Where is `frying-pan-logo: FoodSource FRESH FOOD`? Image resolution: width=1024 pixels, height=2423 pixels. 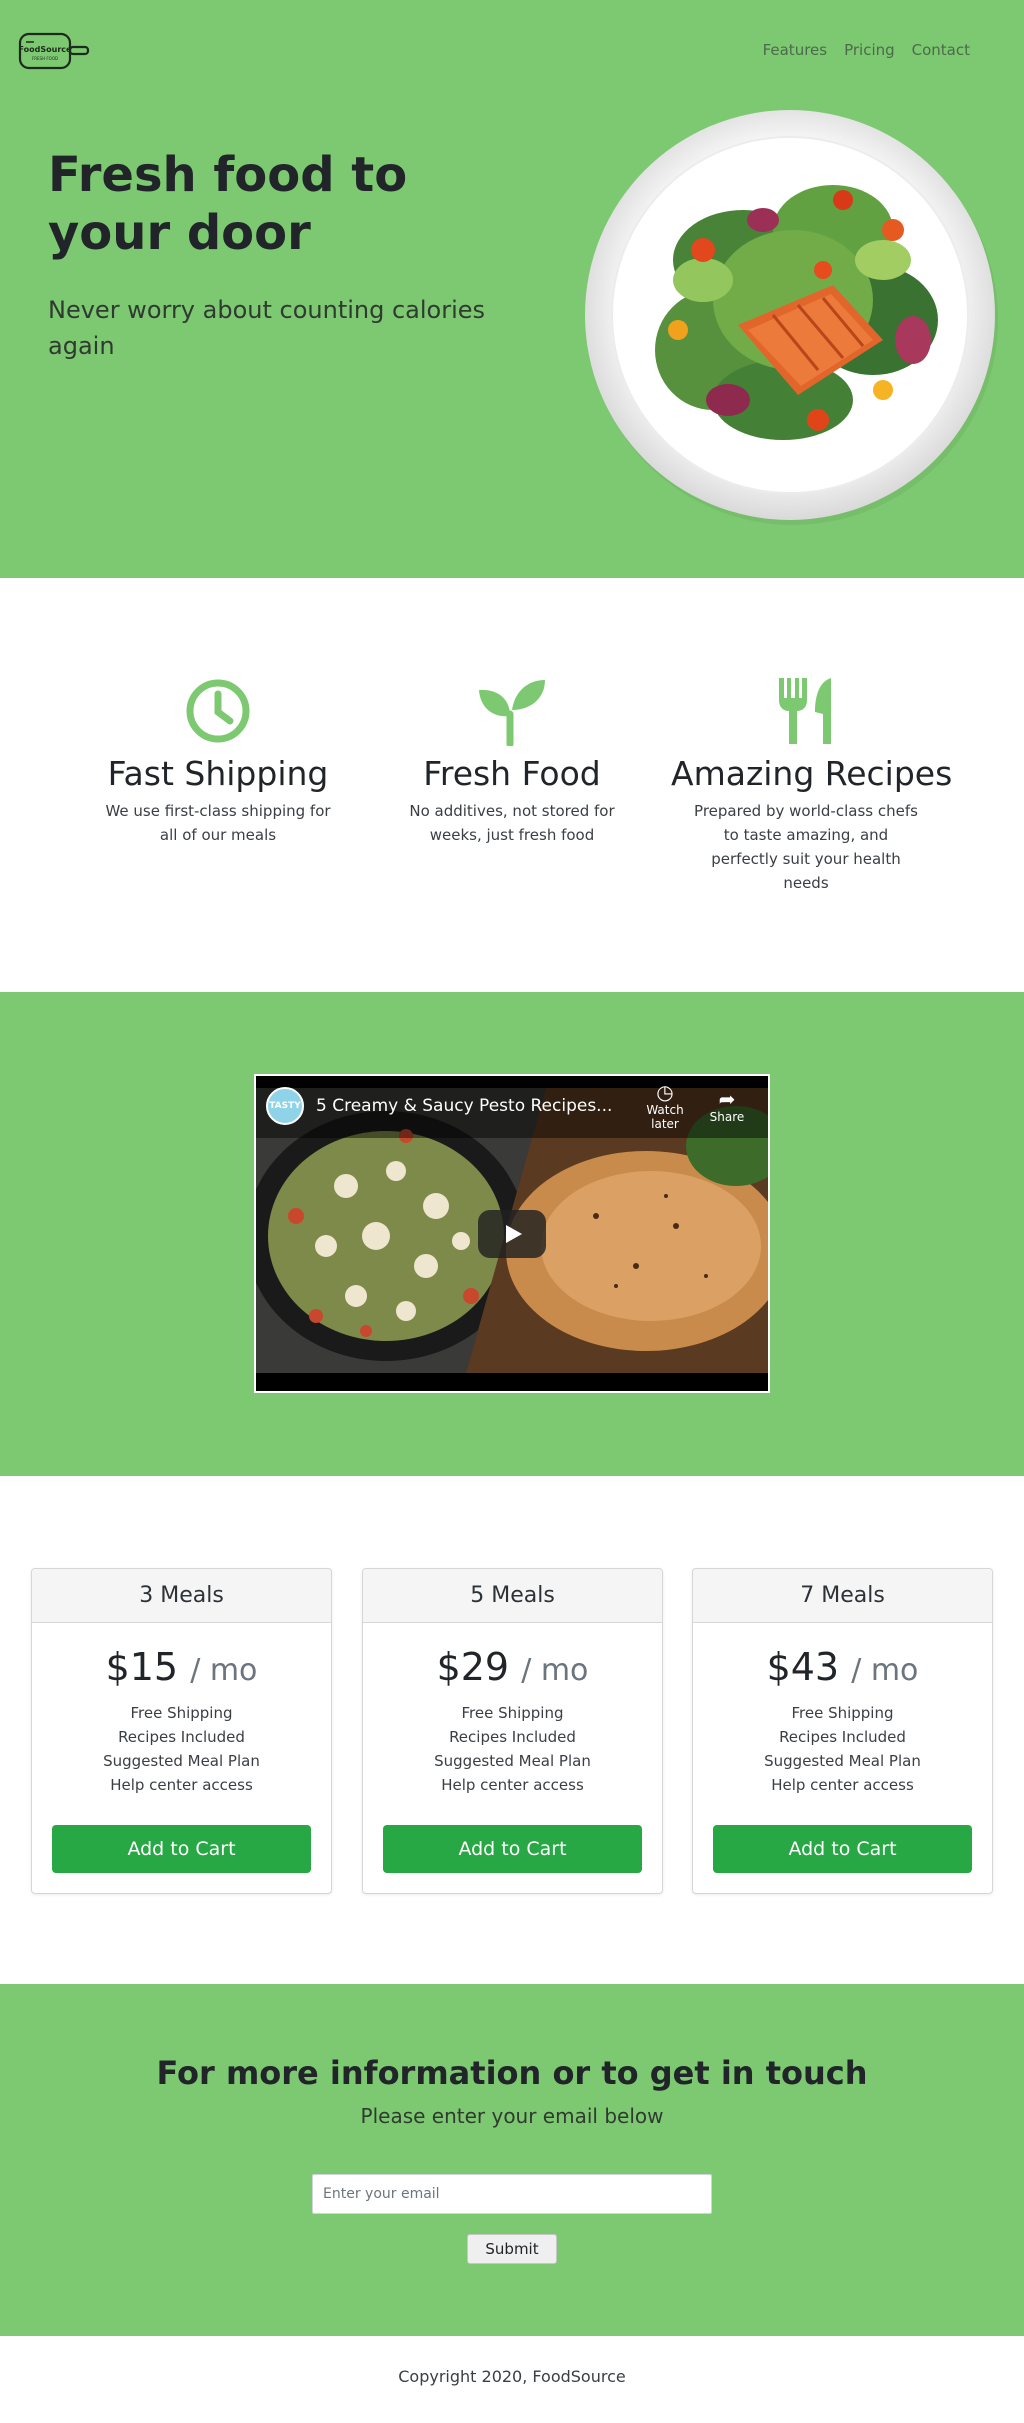
frying-pan-logo: FoodSource FRESH FOOD is located at coordinates (54, 51).